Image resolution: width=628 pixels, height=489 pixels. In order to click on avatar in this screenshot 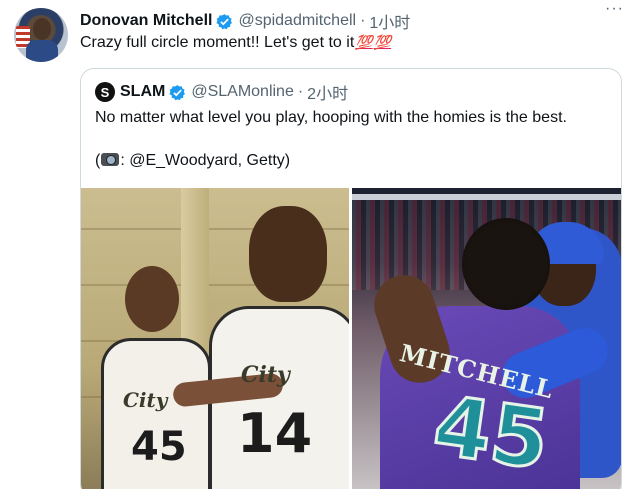, I will do `click(41, 35)`.